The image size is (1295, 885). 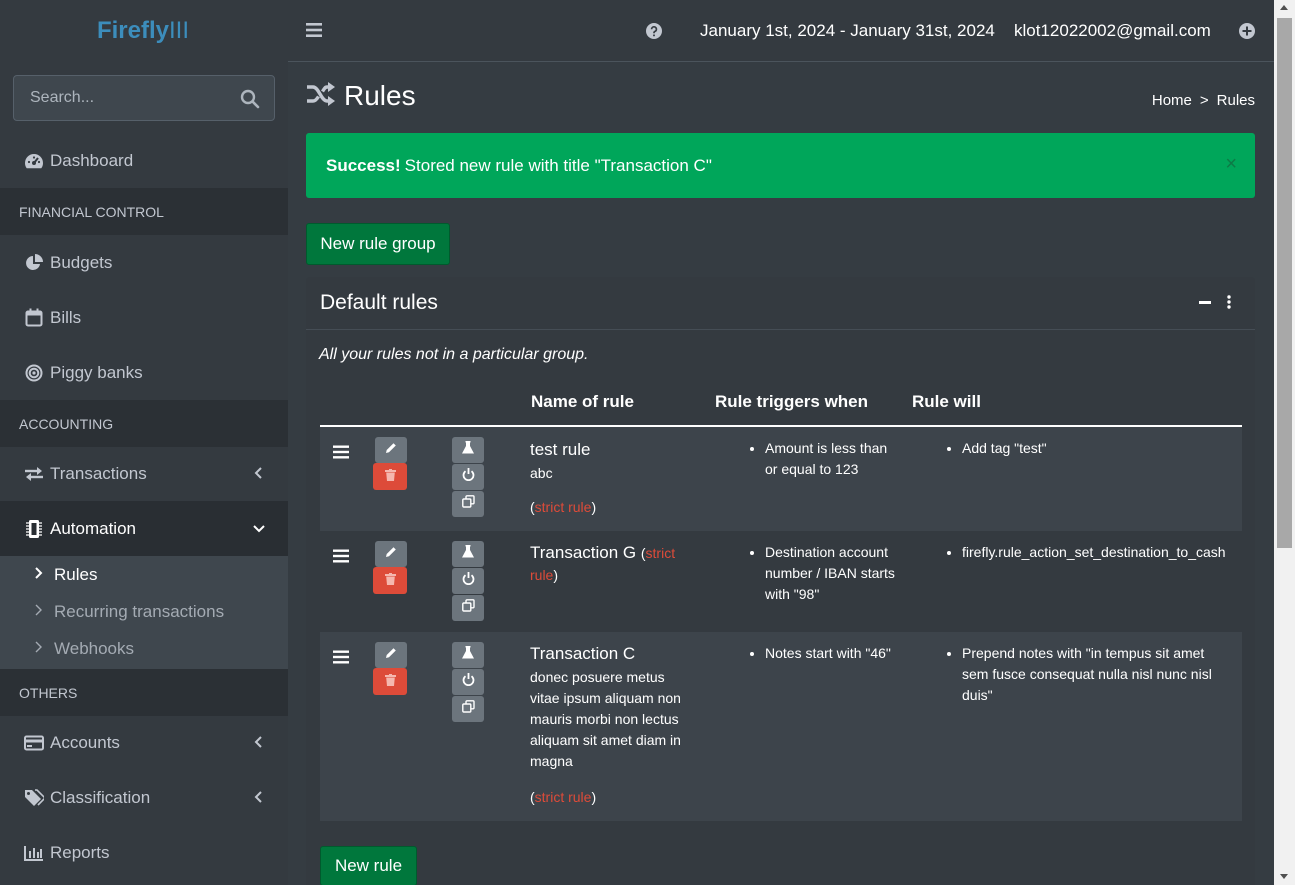 I want to click on hamburger-menu-icon, so click(x=314, y=30).